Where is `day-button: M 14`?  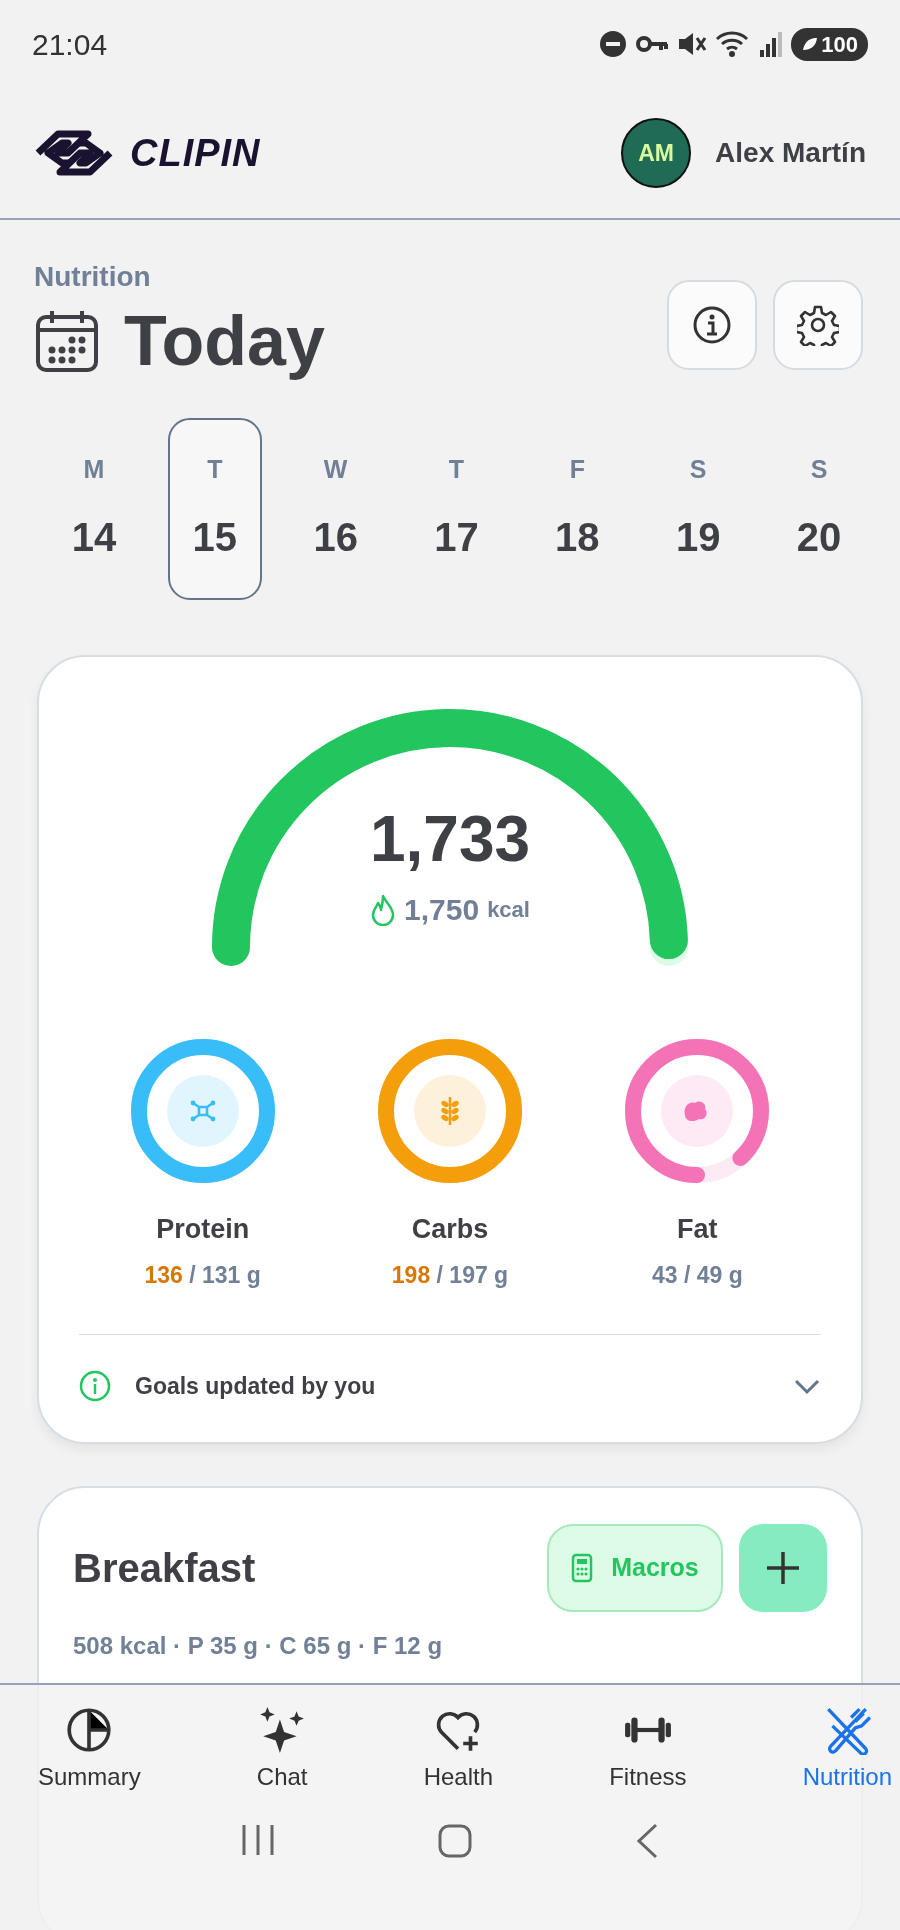
day-button: M 14 is located at coordinates (94, 509).